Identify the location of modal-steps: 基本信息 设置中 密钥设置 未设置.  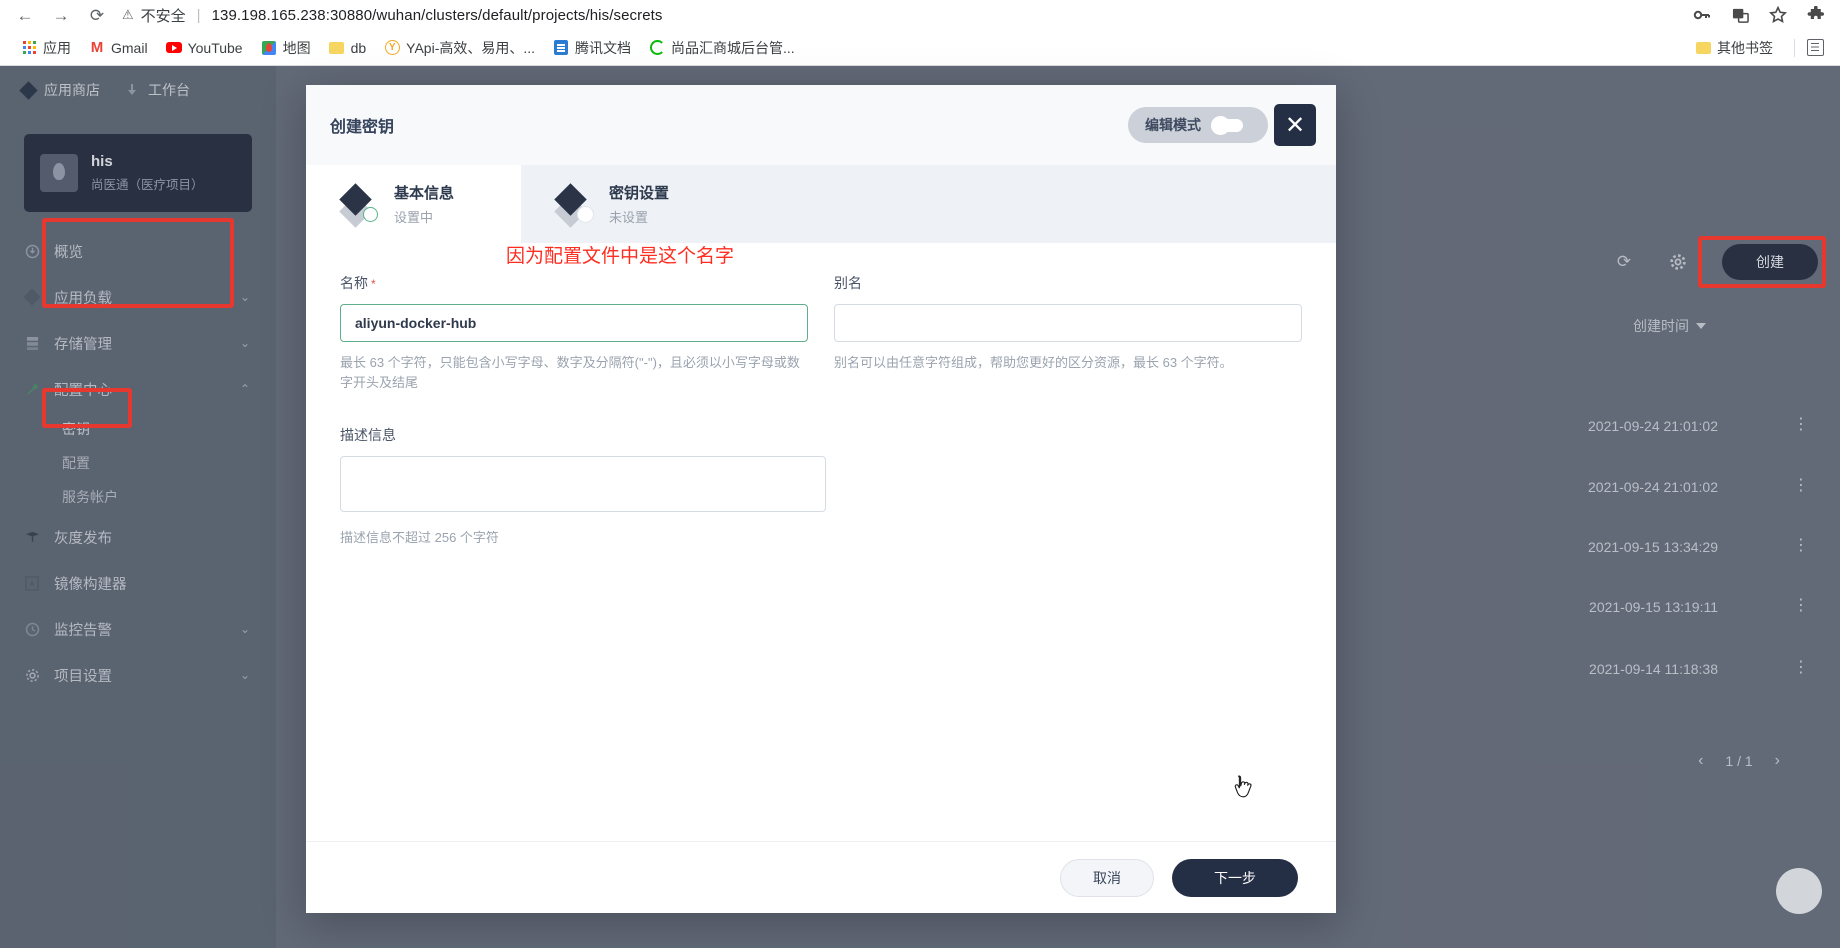
(821, 204).